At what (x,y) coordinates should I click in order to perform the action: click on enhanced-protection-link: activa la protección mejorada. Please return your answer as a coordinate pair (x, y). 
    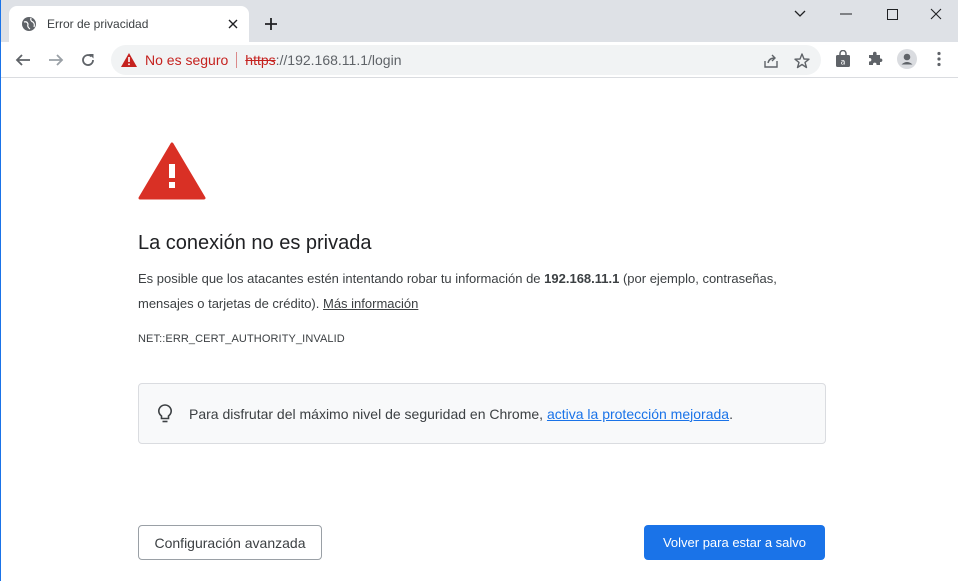
    Looking at the image, I should click on (638, 414).